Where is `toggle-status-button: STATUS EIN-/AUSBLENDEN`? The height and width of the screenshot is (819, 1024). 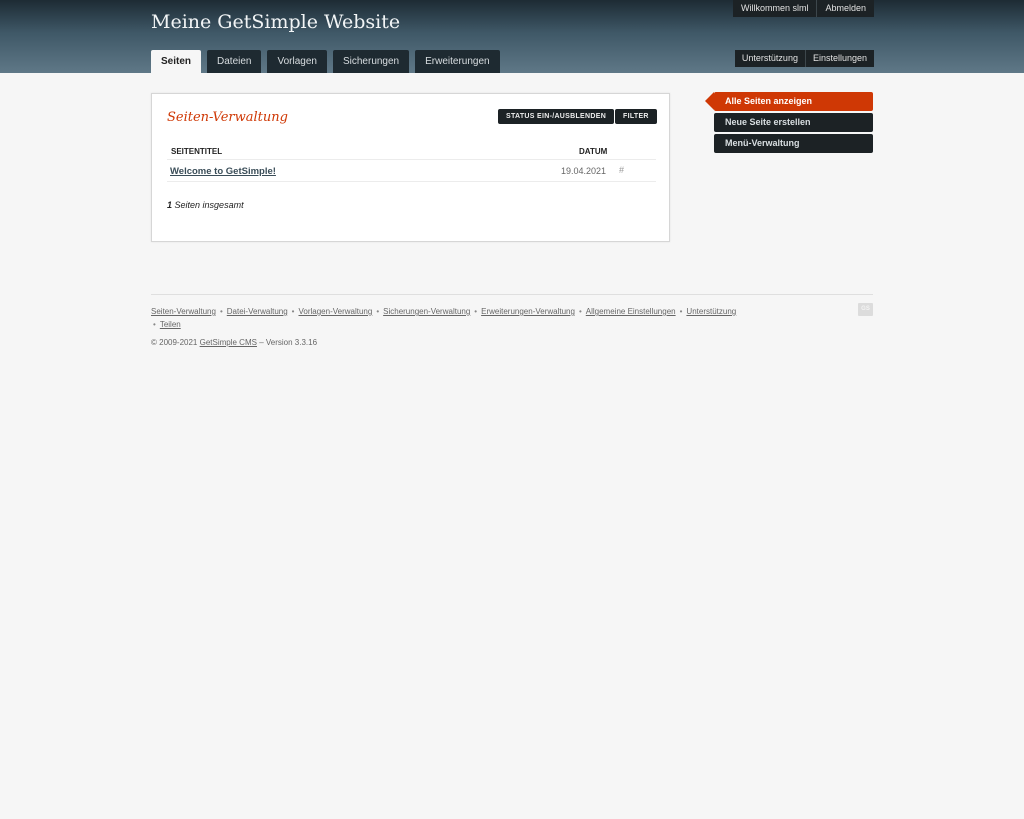
toggle-status-button: STATUS EIN-/AUSBLENDEN is located at coordinates (556, 116).